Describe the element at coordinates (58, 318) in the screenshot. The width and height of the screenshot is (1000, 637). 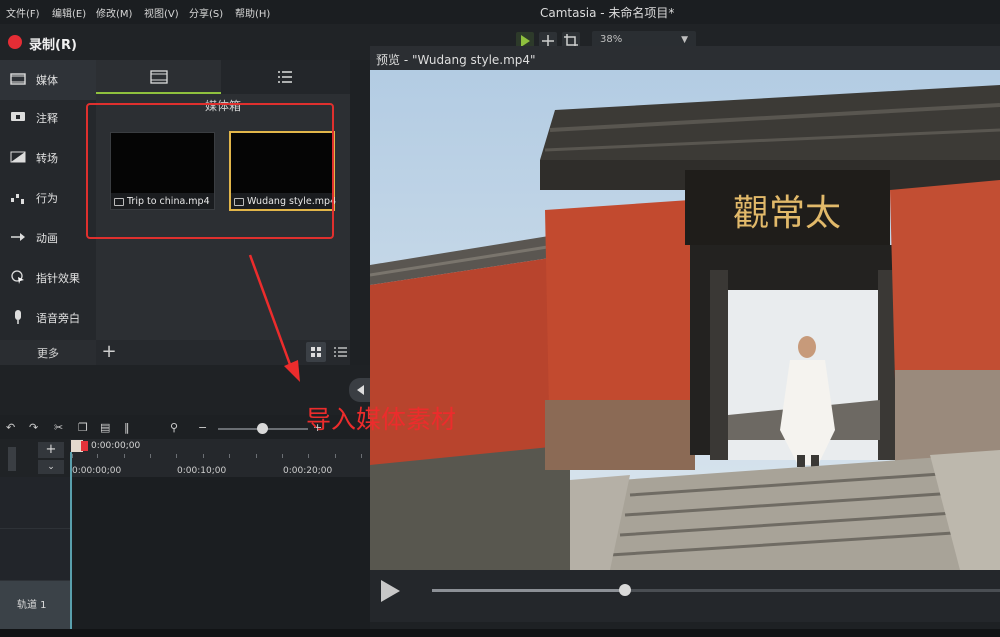
I see `sidebar-item-label: 语音旁白` at that location.